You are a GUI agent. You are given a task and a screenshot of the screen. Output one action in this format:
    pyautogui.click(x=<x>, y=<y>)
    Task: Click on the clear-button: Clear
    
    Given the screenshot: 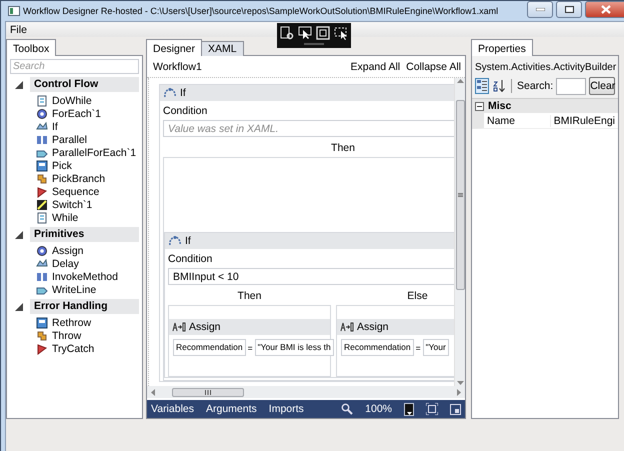 What is the action you would take?
    pyautogui.click(x=602, y=86)
    